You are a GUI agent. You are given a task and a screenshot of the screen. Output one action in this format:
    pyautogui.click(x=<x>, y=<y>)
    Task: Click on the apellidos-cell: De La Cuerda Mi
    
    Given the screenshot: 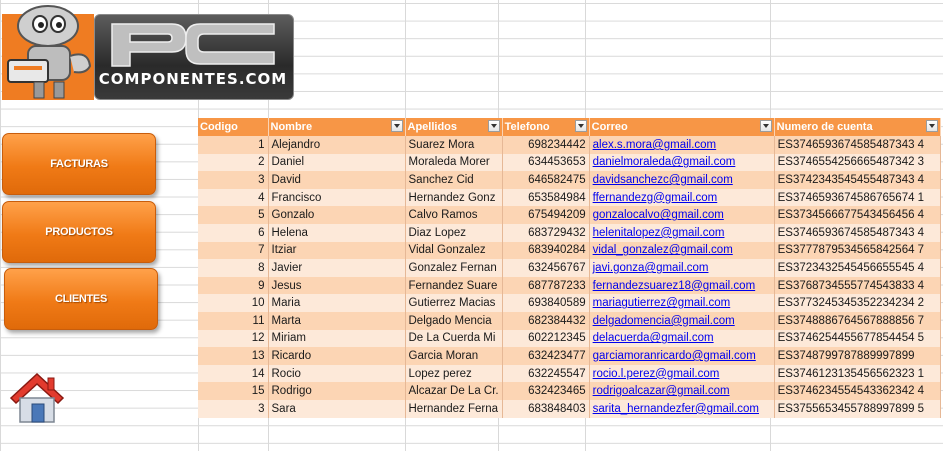 What is the action you would take?
    pyautogui.click(x=454, y=338)
    